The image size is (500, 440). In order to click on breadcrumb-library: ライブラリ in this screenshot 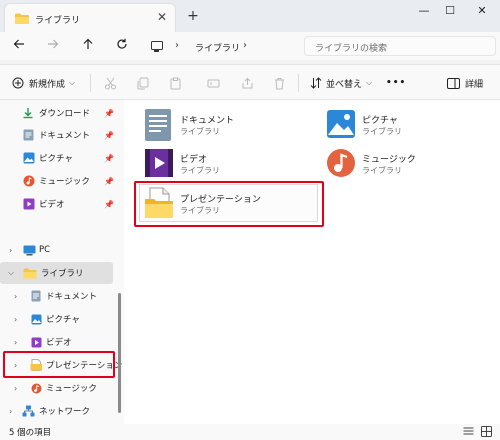, I will do `click(217, 47)`.